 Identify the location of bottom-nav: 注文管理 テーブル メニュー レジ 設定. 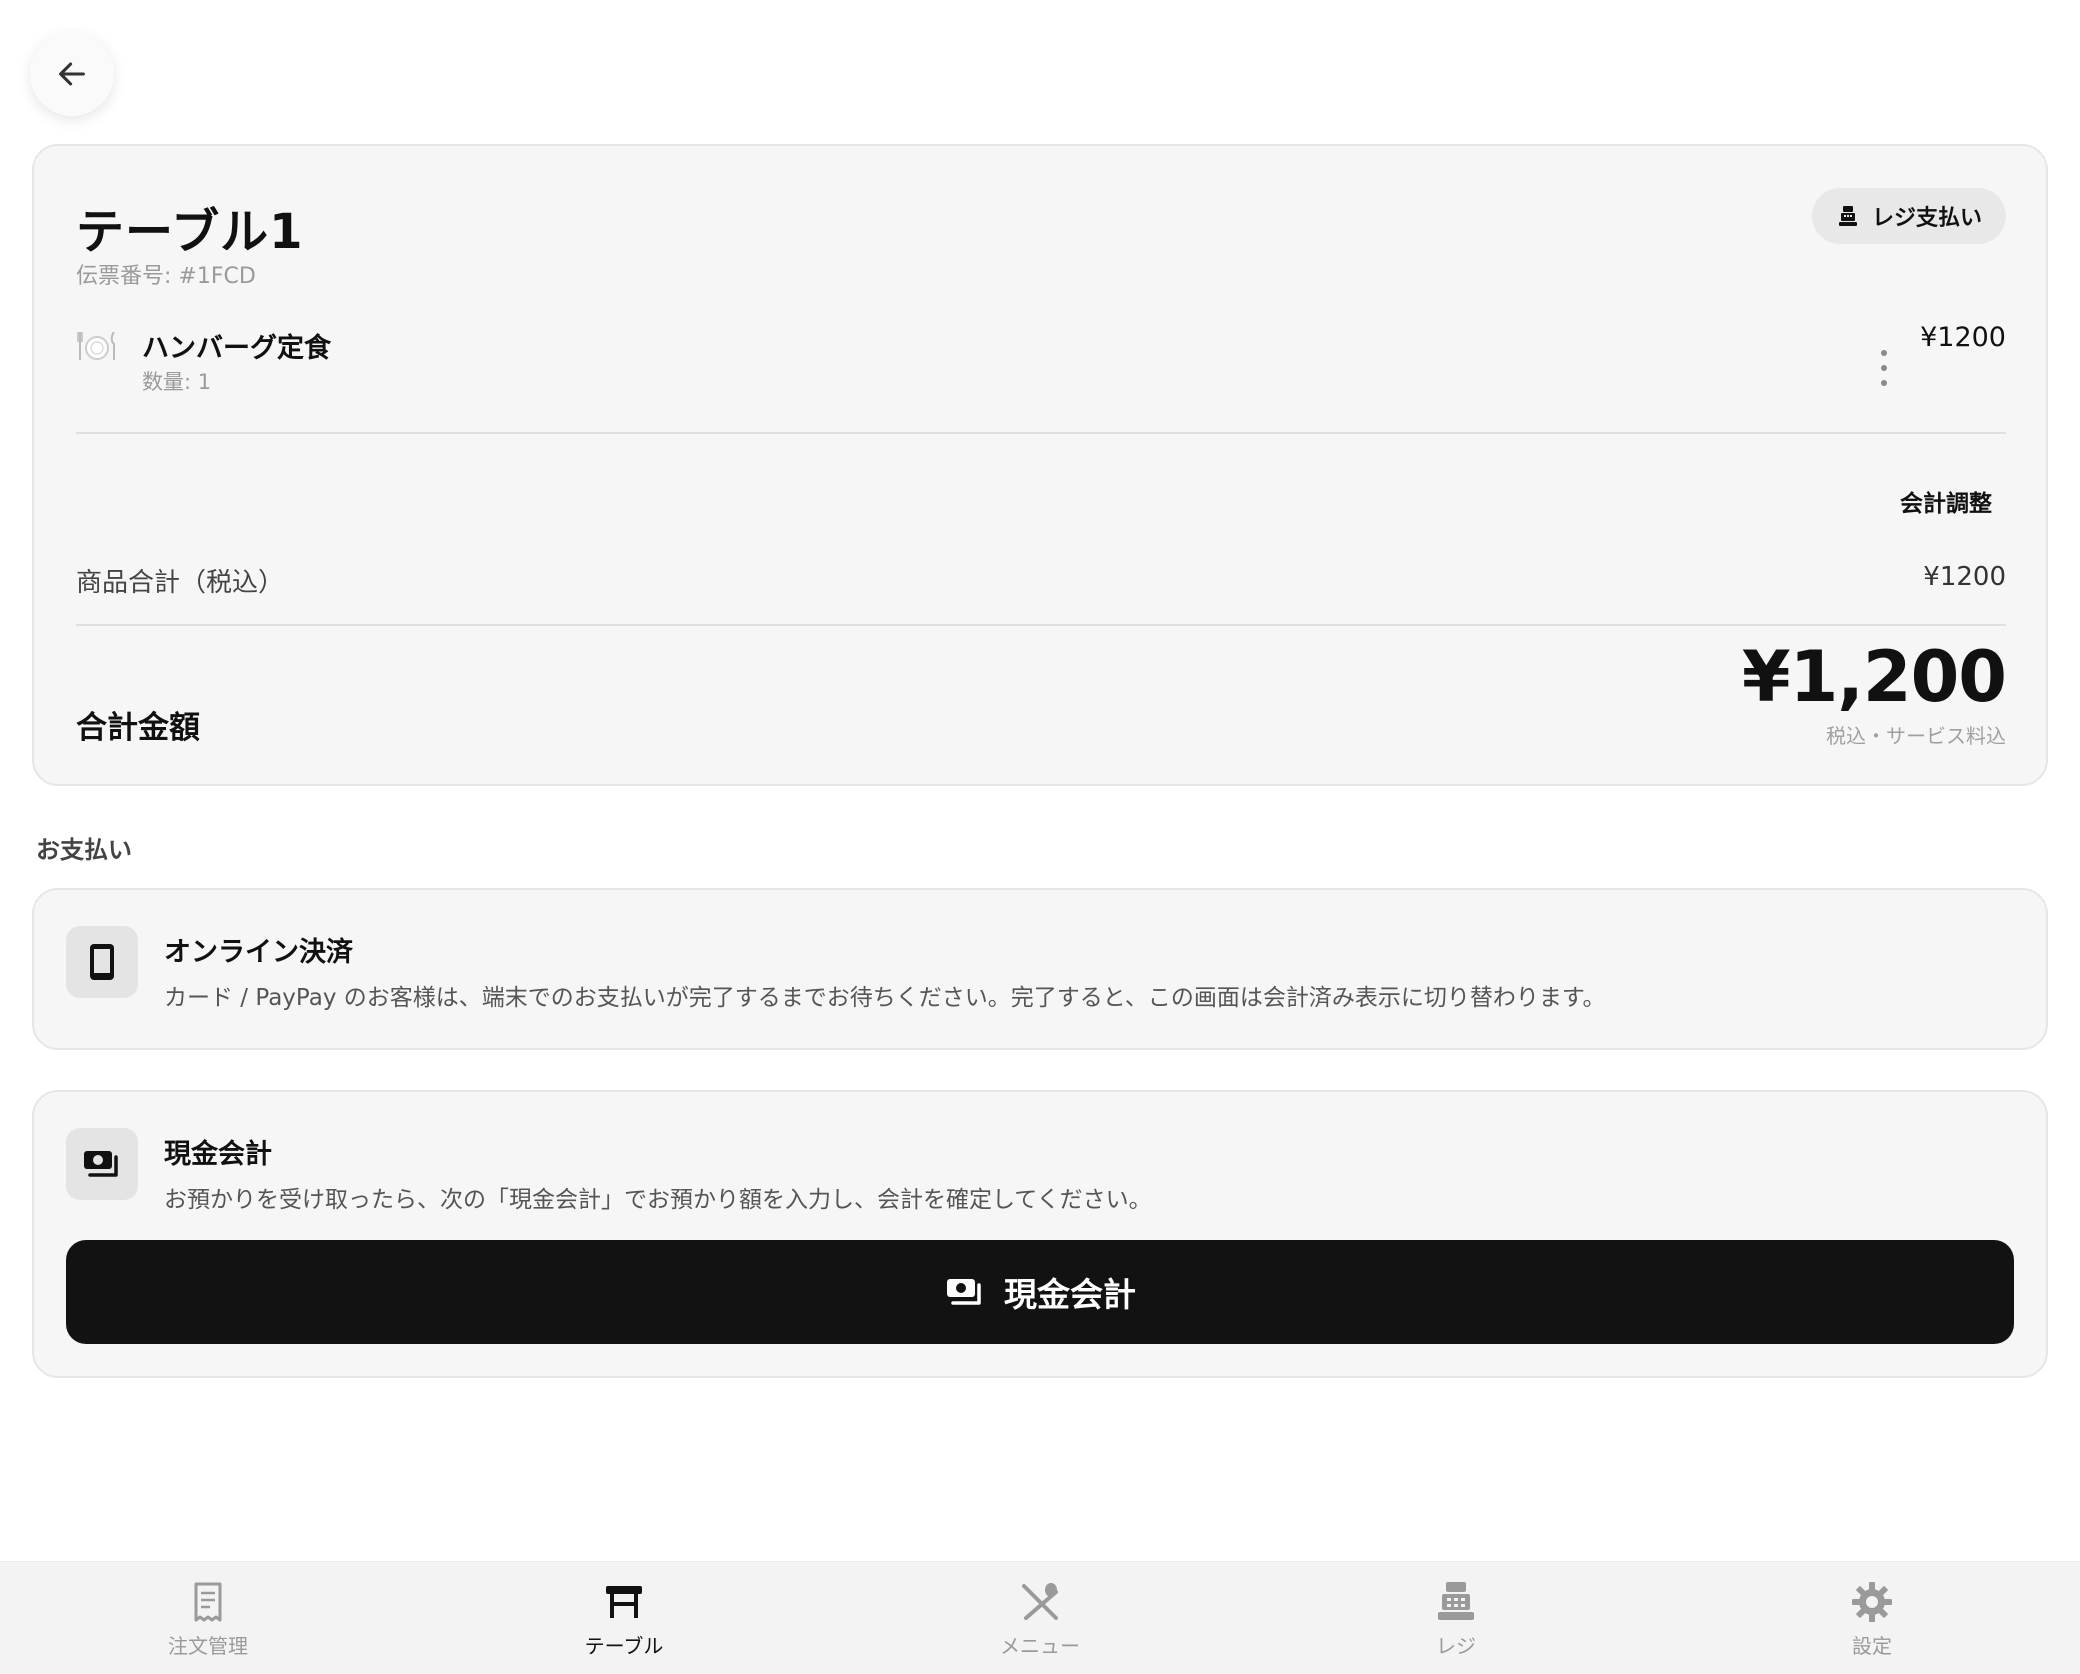
(1040, 1617).